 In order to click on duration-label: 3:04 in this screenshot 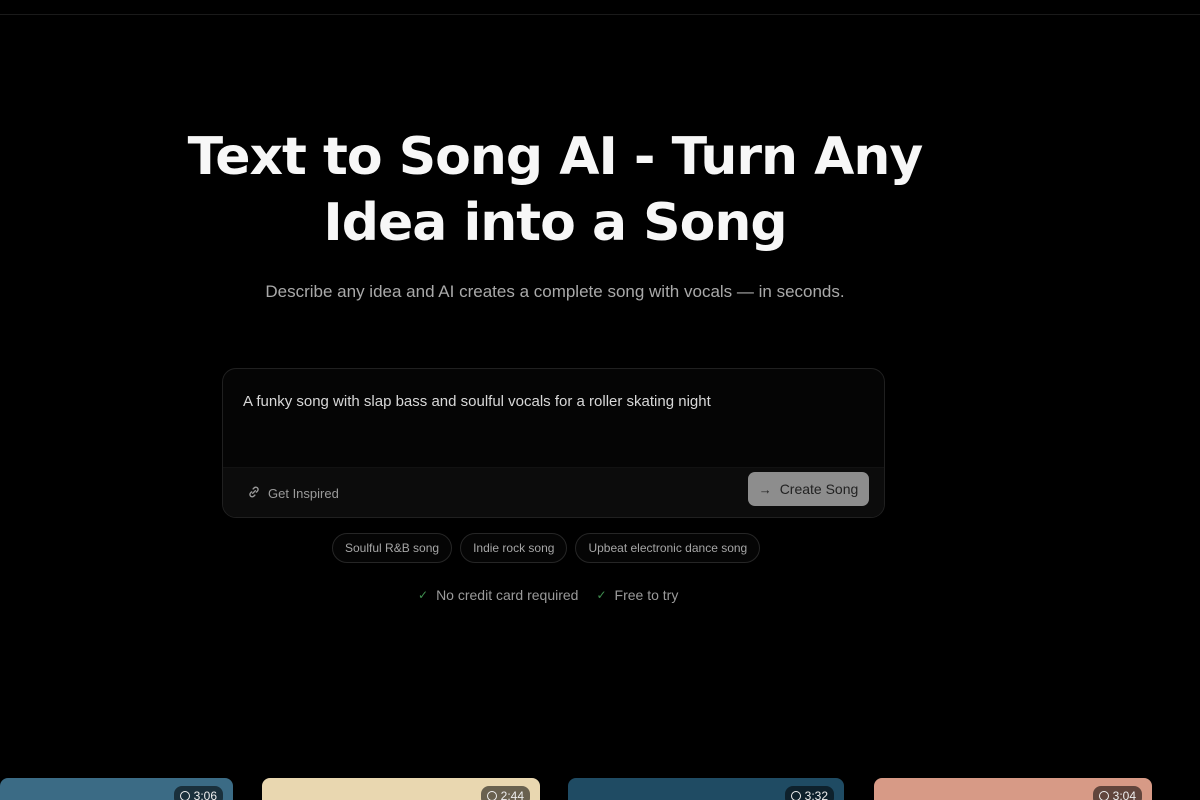, I will do `click(1124, 794)`.